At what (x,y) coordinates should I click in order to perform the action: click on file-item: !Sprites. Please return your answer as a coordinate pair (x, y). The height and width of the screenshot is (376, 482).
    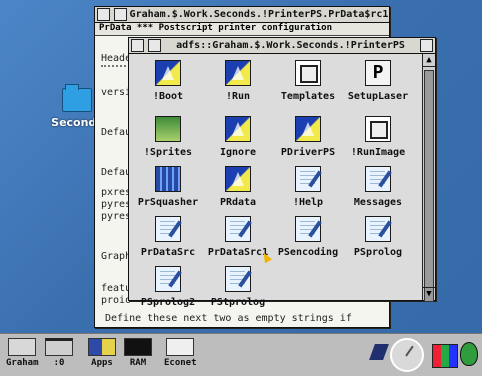
    Looking at the image, I should click on (168, 137).